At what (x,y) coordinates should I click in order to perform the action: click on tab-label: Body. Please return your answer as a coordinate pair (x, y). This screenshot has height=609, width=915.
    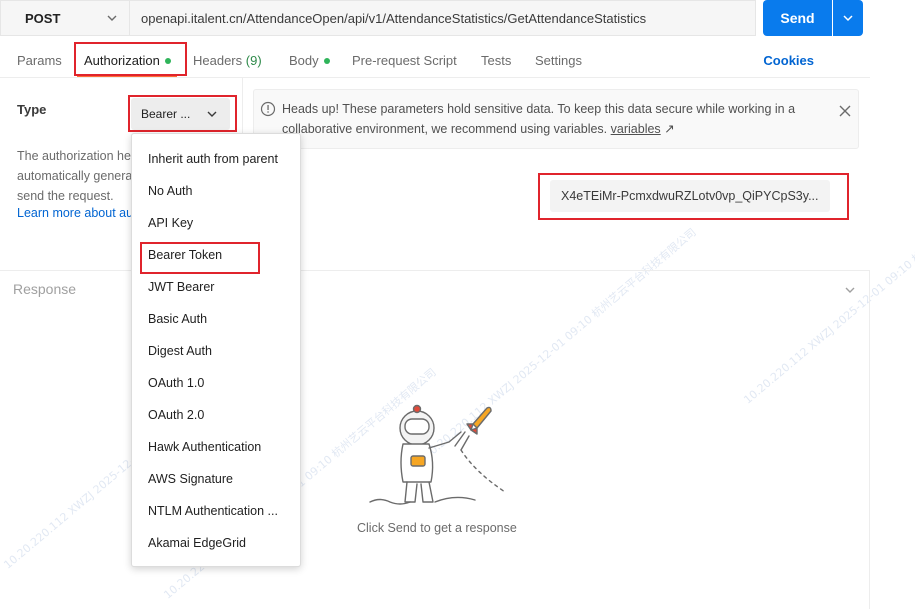
    Looking at the image, I should click on (304, 60).